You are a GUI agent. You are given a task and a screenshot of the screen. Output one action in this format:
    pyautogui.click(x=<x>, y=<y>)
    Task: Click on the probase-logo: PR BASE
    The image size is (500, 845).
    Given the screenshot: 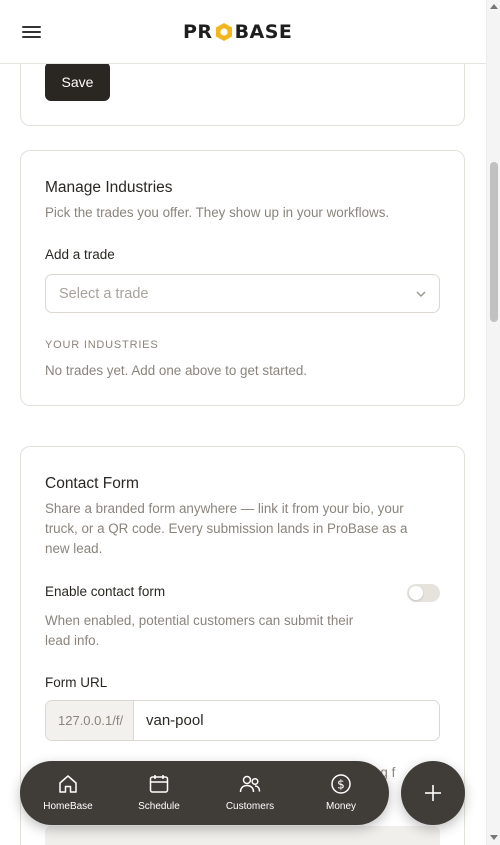 What is the action you would take?
    pyautogui.click(x=237, y=32)
    